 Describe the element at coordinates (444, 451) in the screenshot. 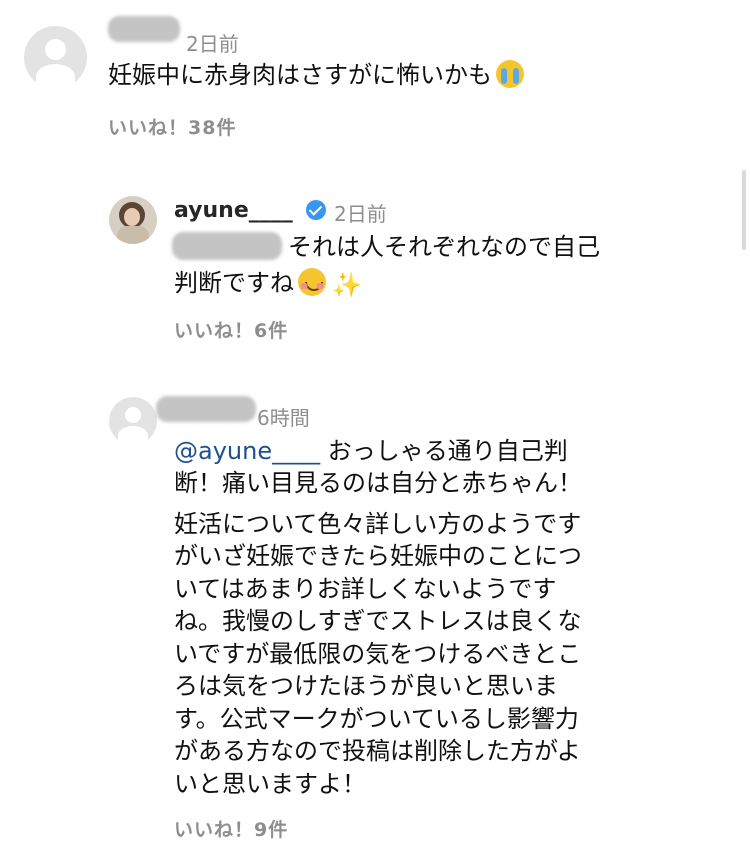

I see `comment-text-body: おっしゃる通り自己判` at that location.